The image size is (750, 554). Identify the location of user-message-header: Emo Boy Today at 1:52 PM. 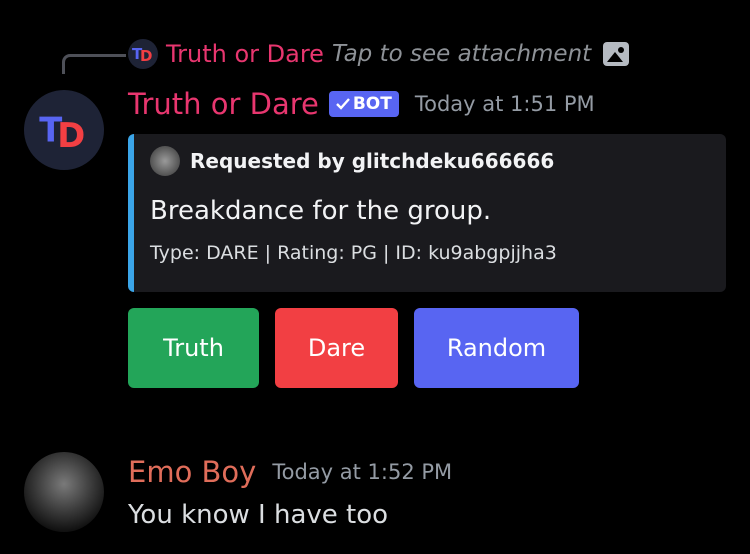
(290, 472).